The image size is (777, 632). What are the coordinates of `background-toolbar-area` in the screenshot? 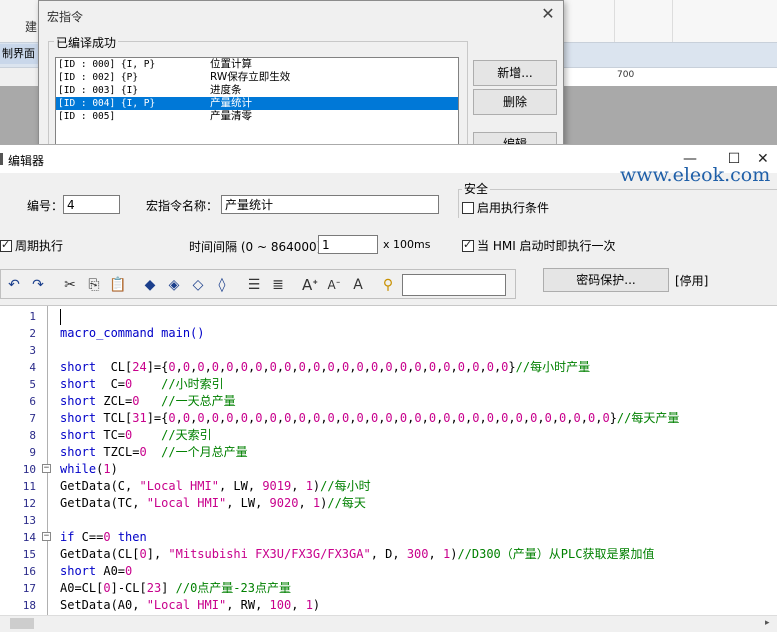 It's located at (669, 21).